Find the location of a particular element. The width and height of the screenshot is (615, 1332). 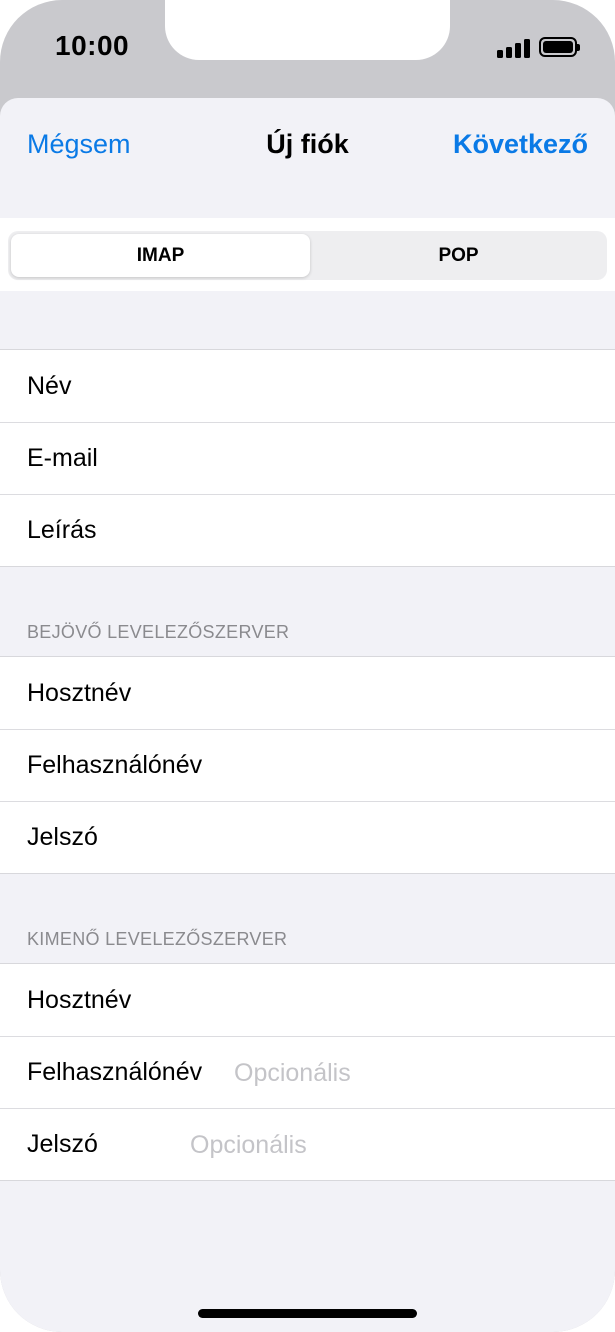

battery-icon is located at coordinates (559, 47).